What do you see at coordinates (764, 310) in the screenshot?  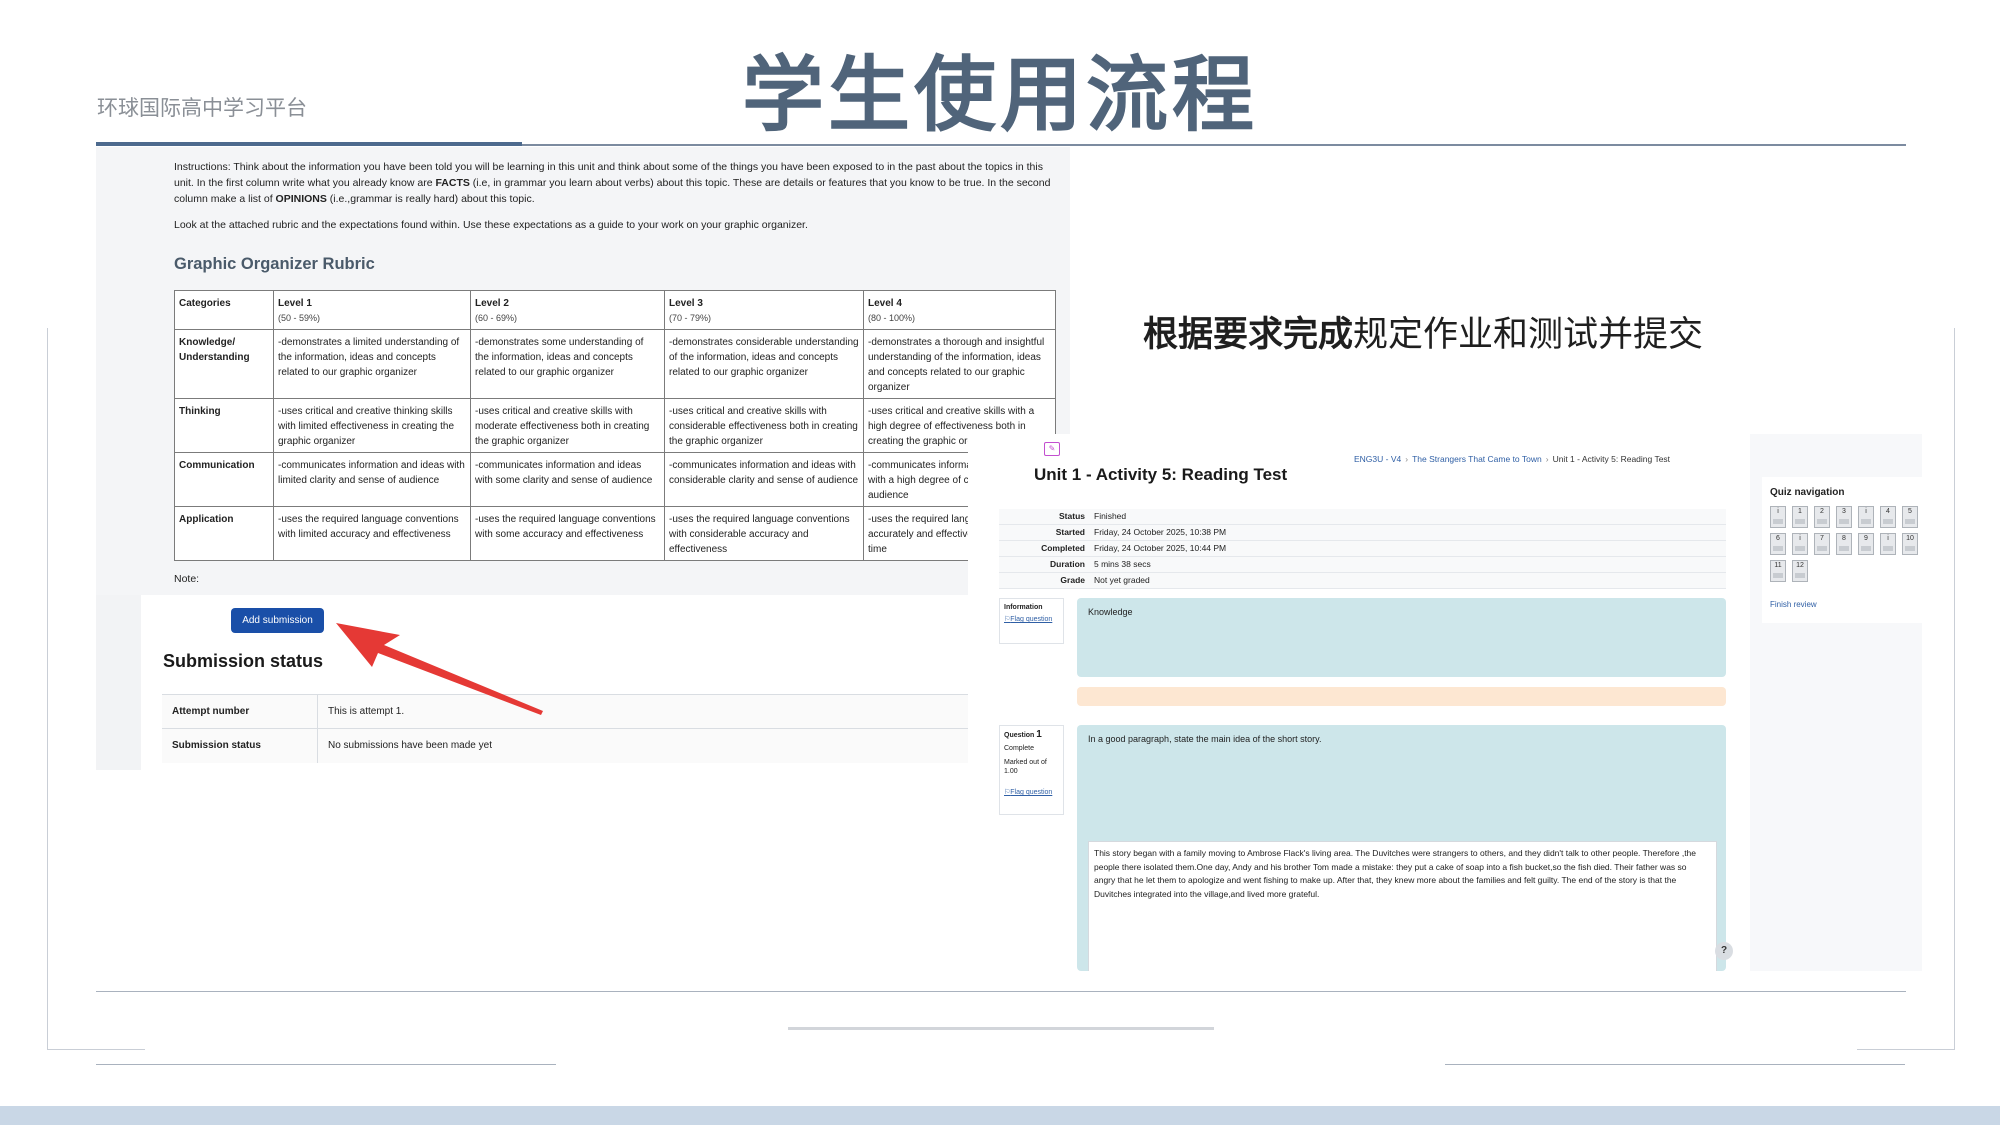 I see `rubric-header: Level 3 (70 - 79%)` at bounding box center [764, 310].